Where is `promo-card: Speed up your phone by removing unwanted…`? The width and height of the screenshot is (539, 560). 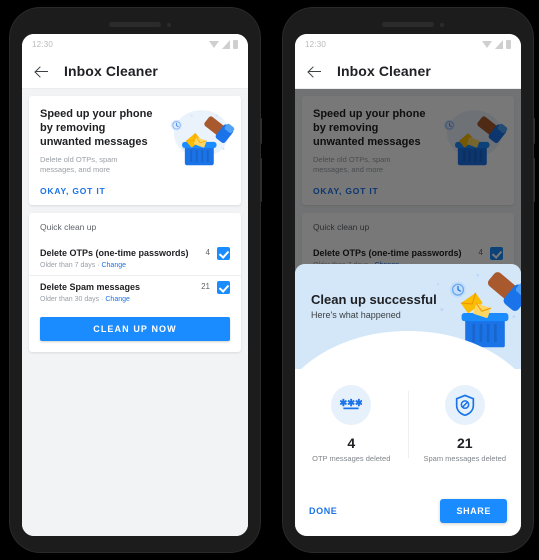
promo-card: Speed up your phone by removing unwanted… is located at coordinates (135, 150).